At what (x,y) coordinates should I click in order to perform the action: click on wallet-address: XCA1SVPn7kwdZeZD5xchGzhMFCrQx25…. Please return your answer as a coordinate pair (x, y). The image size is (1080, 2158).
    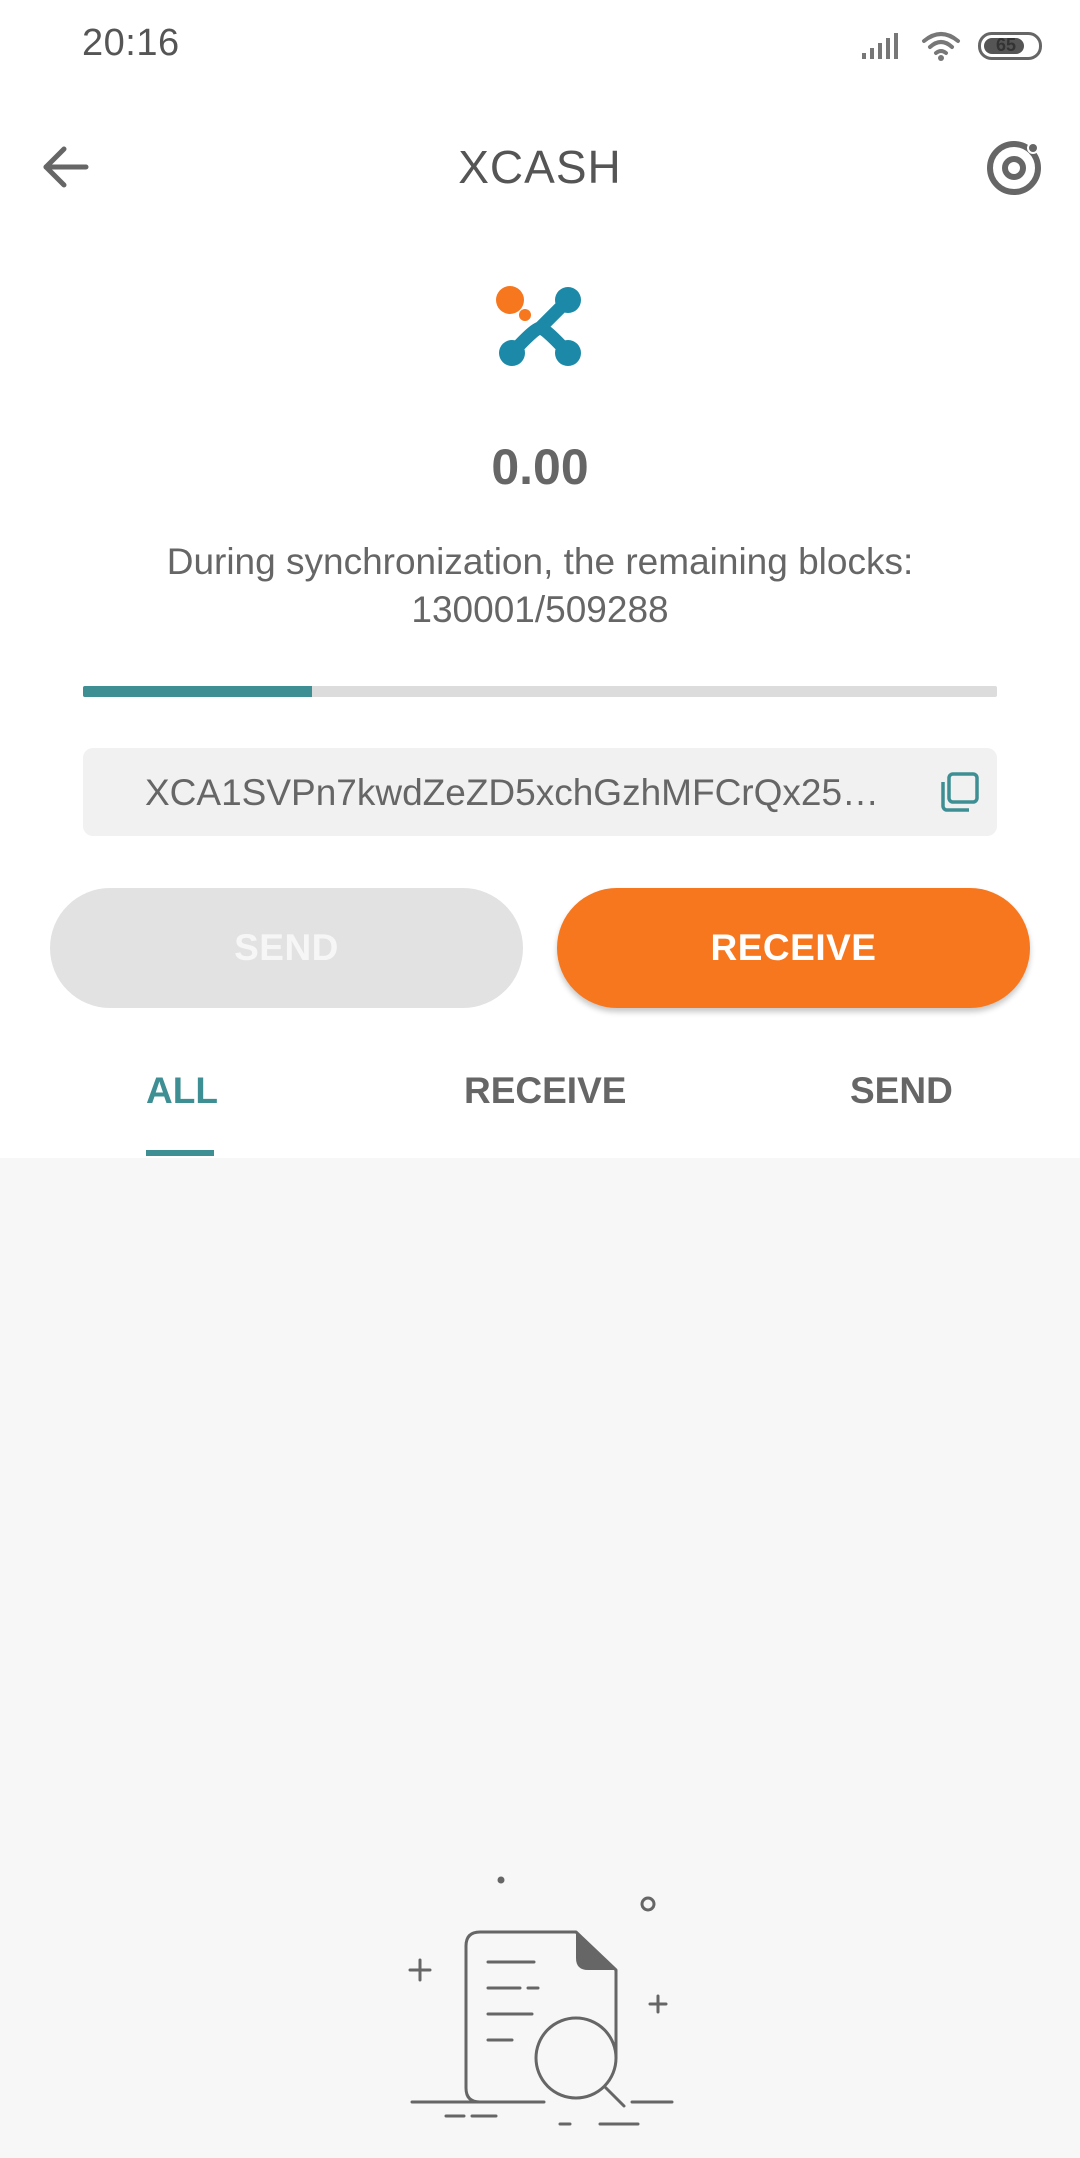
    Looking at the image, I should click on (540, 793).